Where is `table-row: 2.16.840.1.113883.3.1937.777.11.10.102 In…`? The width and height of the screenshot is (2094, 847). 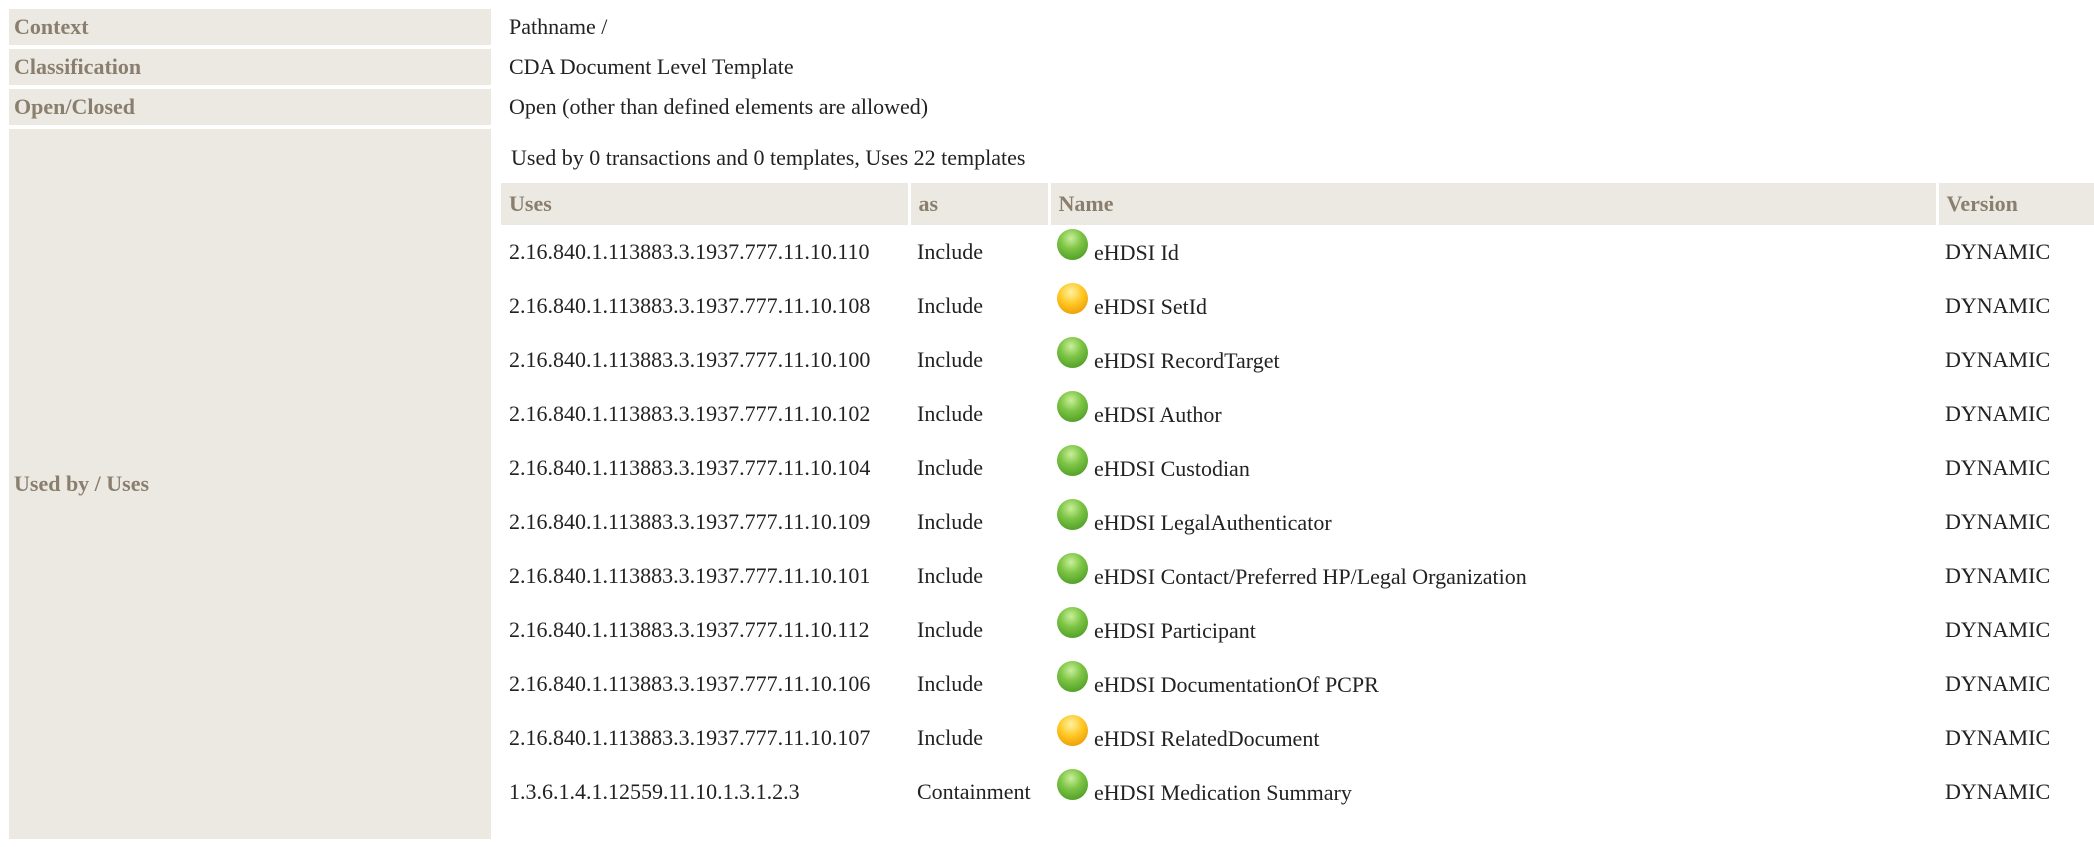
table-row: 2.16.840.1.113883.3.1937.777.11.10.102 In… is located at coordinates (1297, 414).